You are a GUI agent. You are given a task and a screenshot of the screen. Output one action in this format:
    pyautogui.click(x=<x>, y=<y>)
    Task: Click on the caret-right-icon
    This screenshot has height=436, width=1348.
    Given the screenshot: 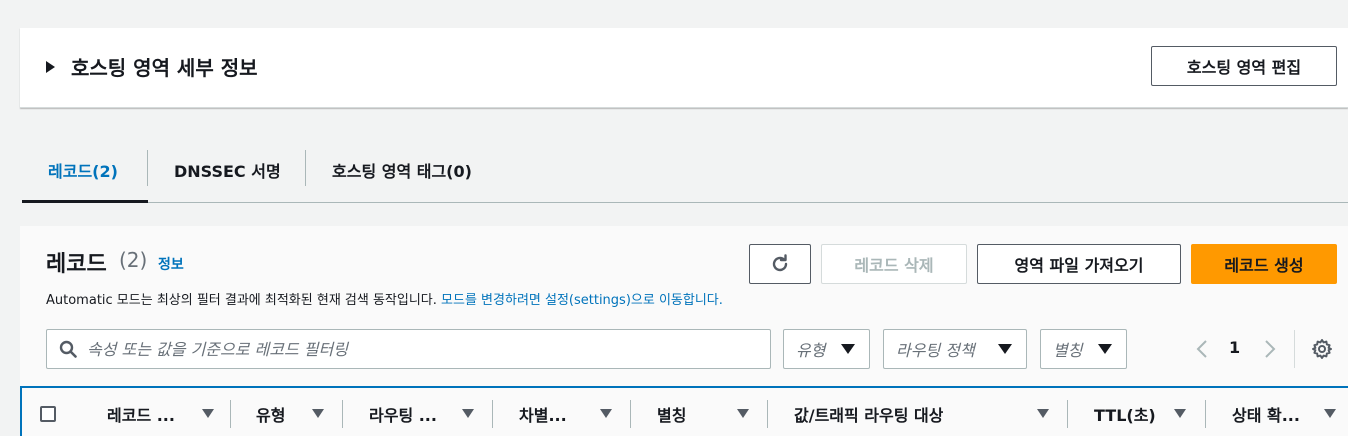 What is the action you would take?
    pyautogui.click(x=50, y=66)
    